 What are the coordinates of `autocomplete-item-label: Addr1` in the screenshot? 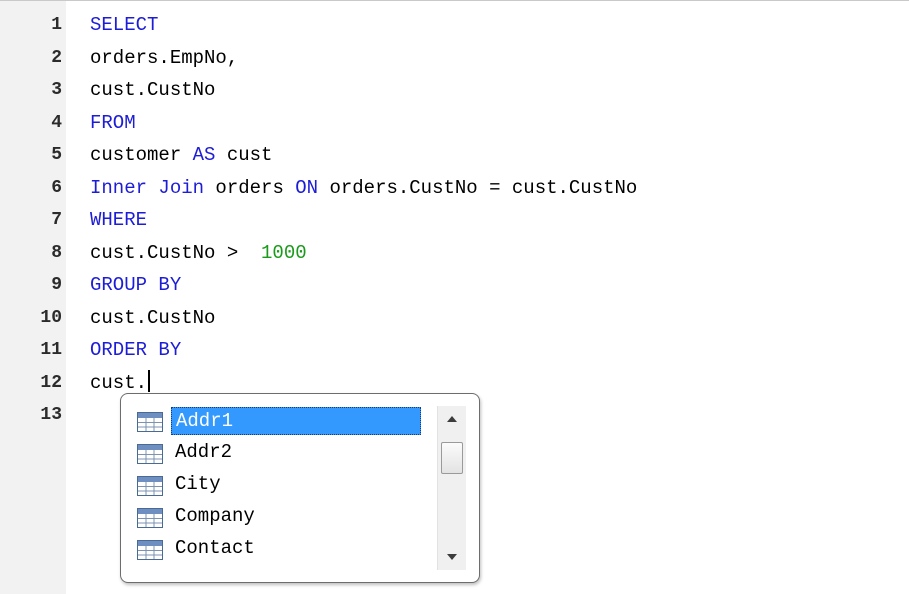 It's located at (296, 421).